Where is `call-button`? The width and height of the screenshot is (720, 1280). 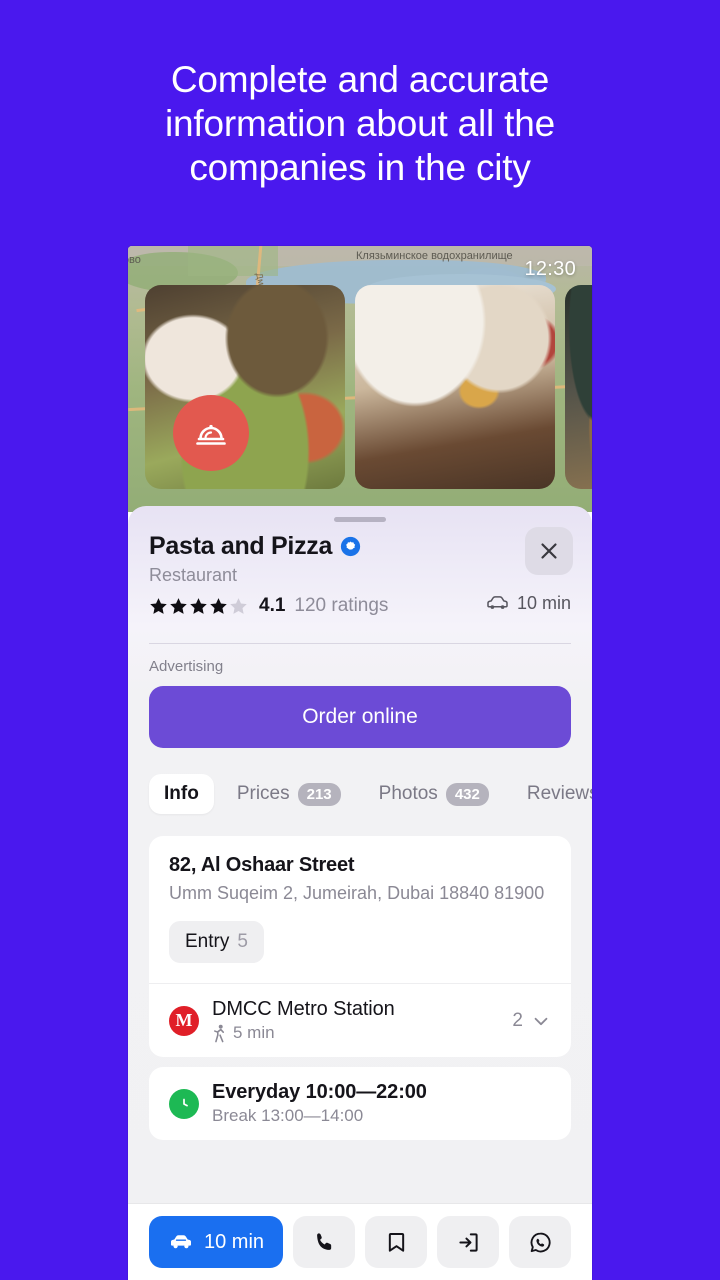
call-button is located at coordinates (324, 1242).